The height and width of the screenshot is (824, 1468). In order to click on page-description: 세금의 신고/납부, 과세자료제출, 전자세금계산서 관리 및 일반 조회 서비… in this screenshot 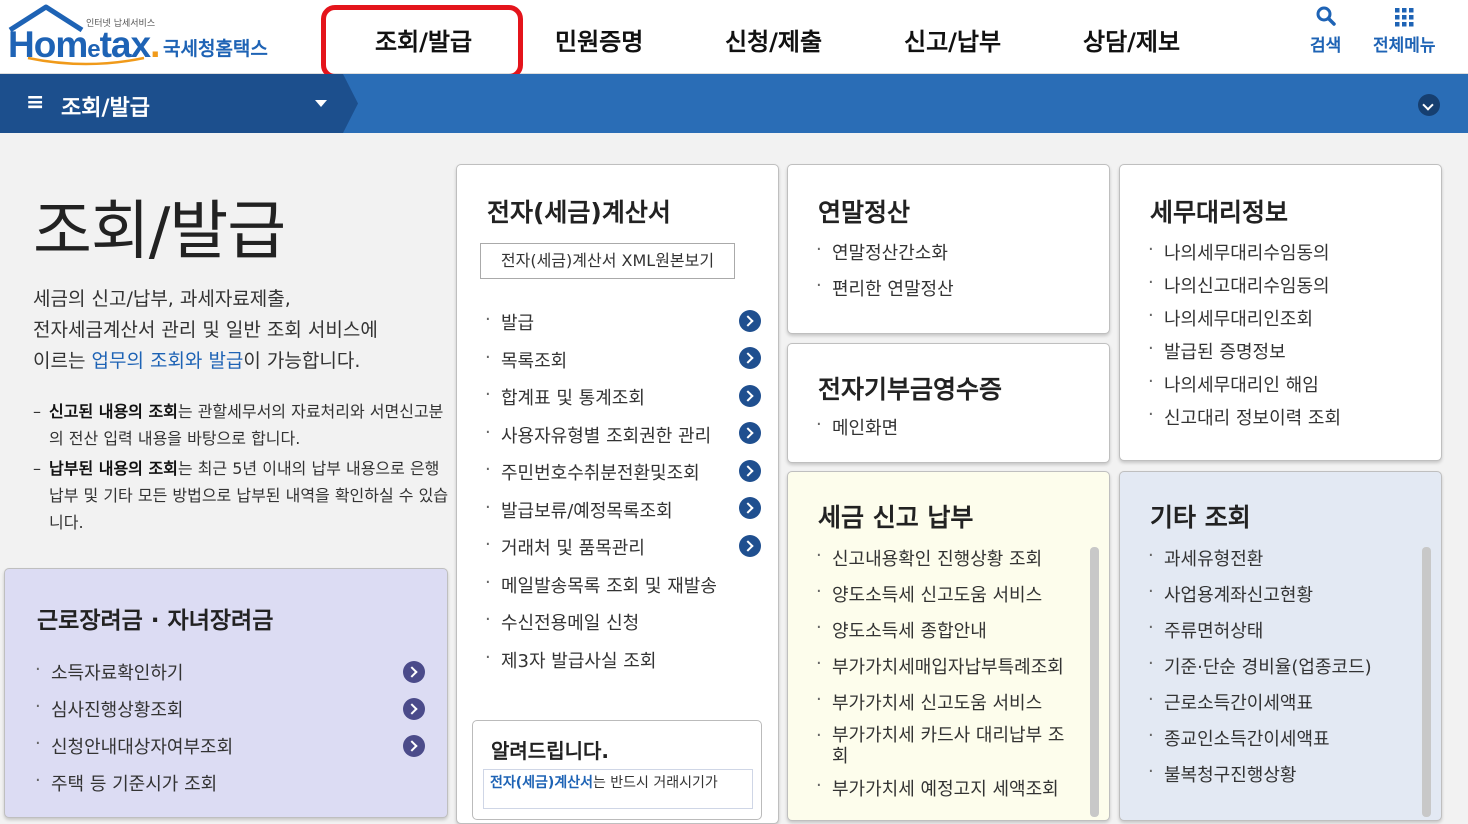, I will do `click(205, 330)`.